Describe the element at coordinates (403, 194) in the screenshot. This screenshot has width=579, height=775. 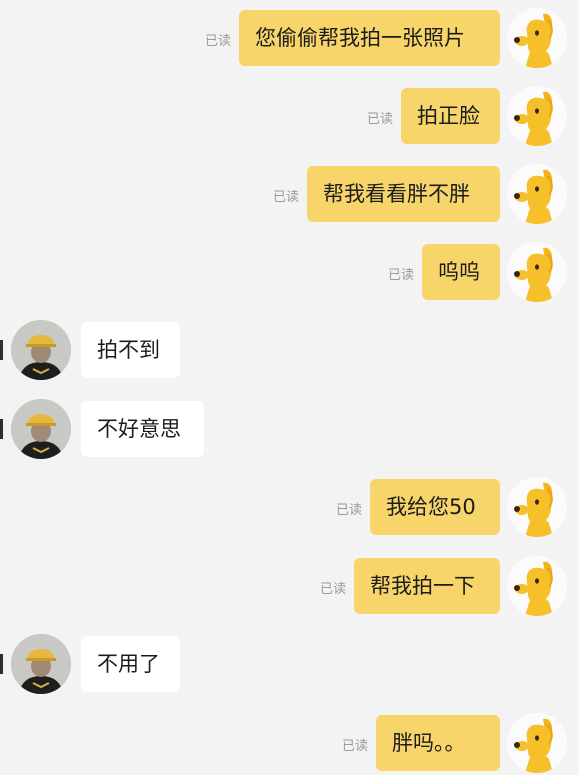
I see `sent-message-bubble: 帮我看看胖不胖` at that location.